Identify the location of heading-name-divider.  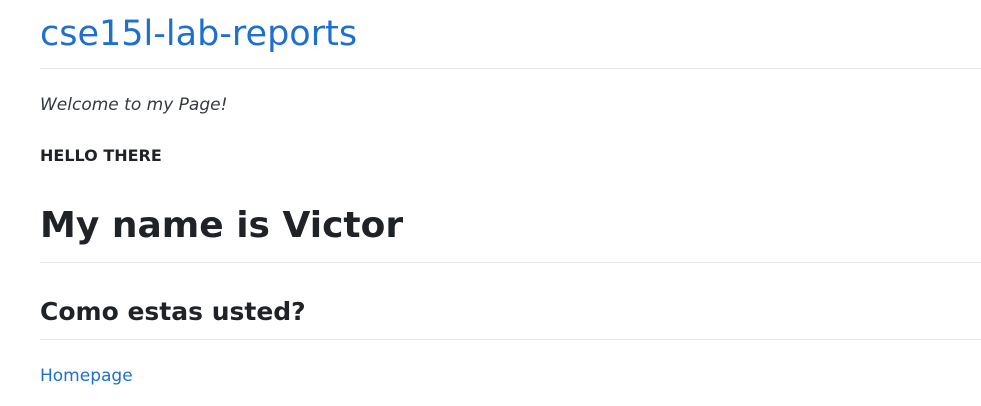
(510, 262).